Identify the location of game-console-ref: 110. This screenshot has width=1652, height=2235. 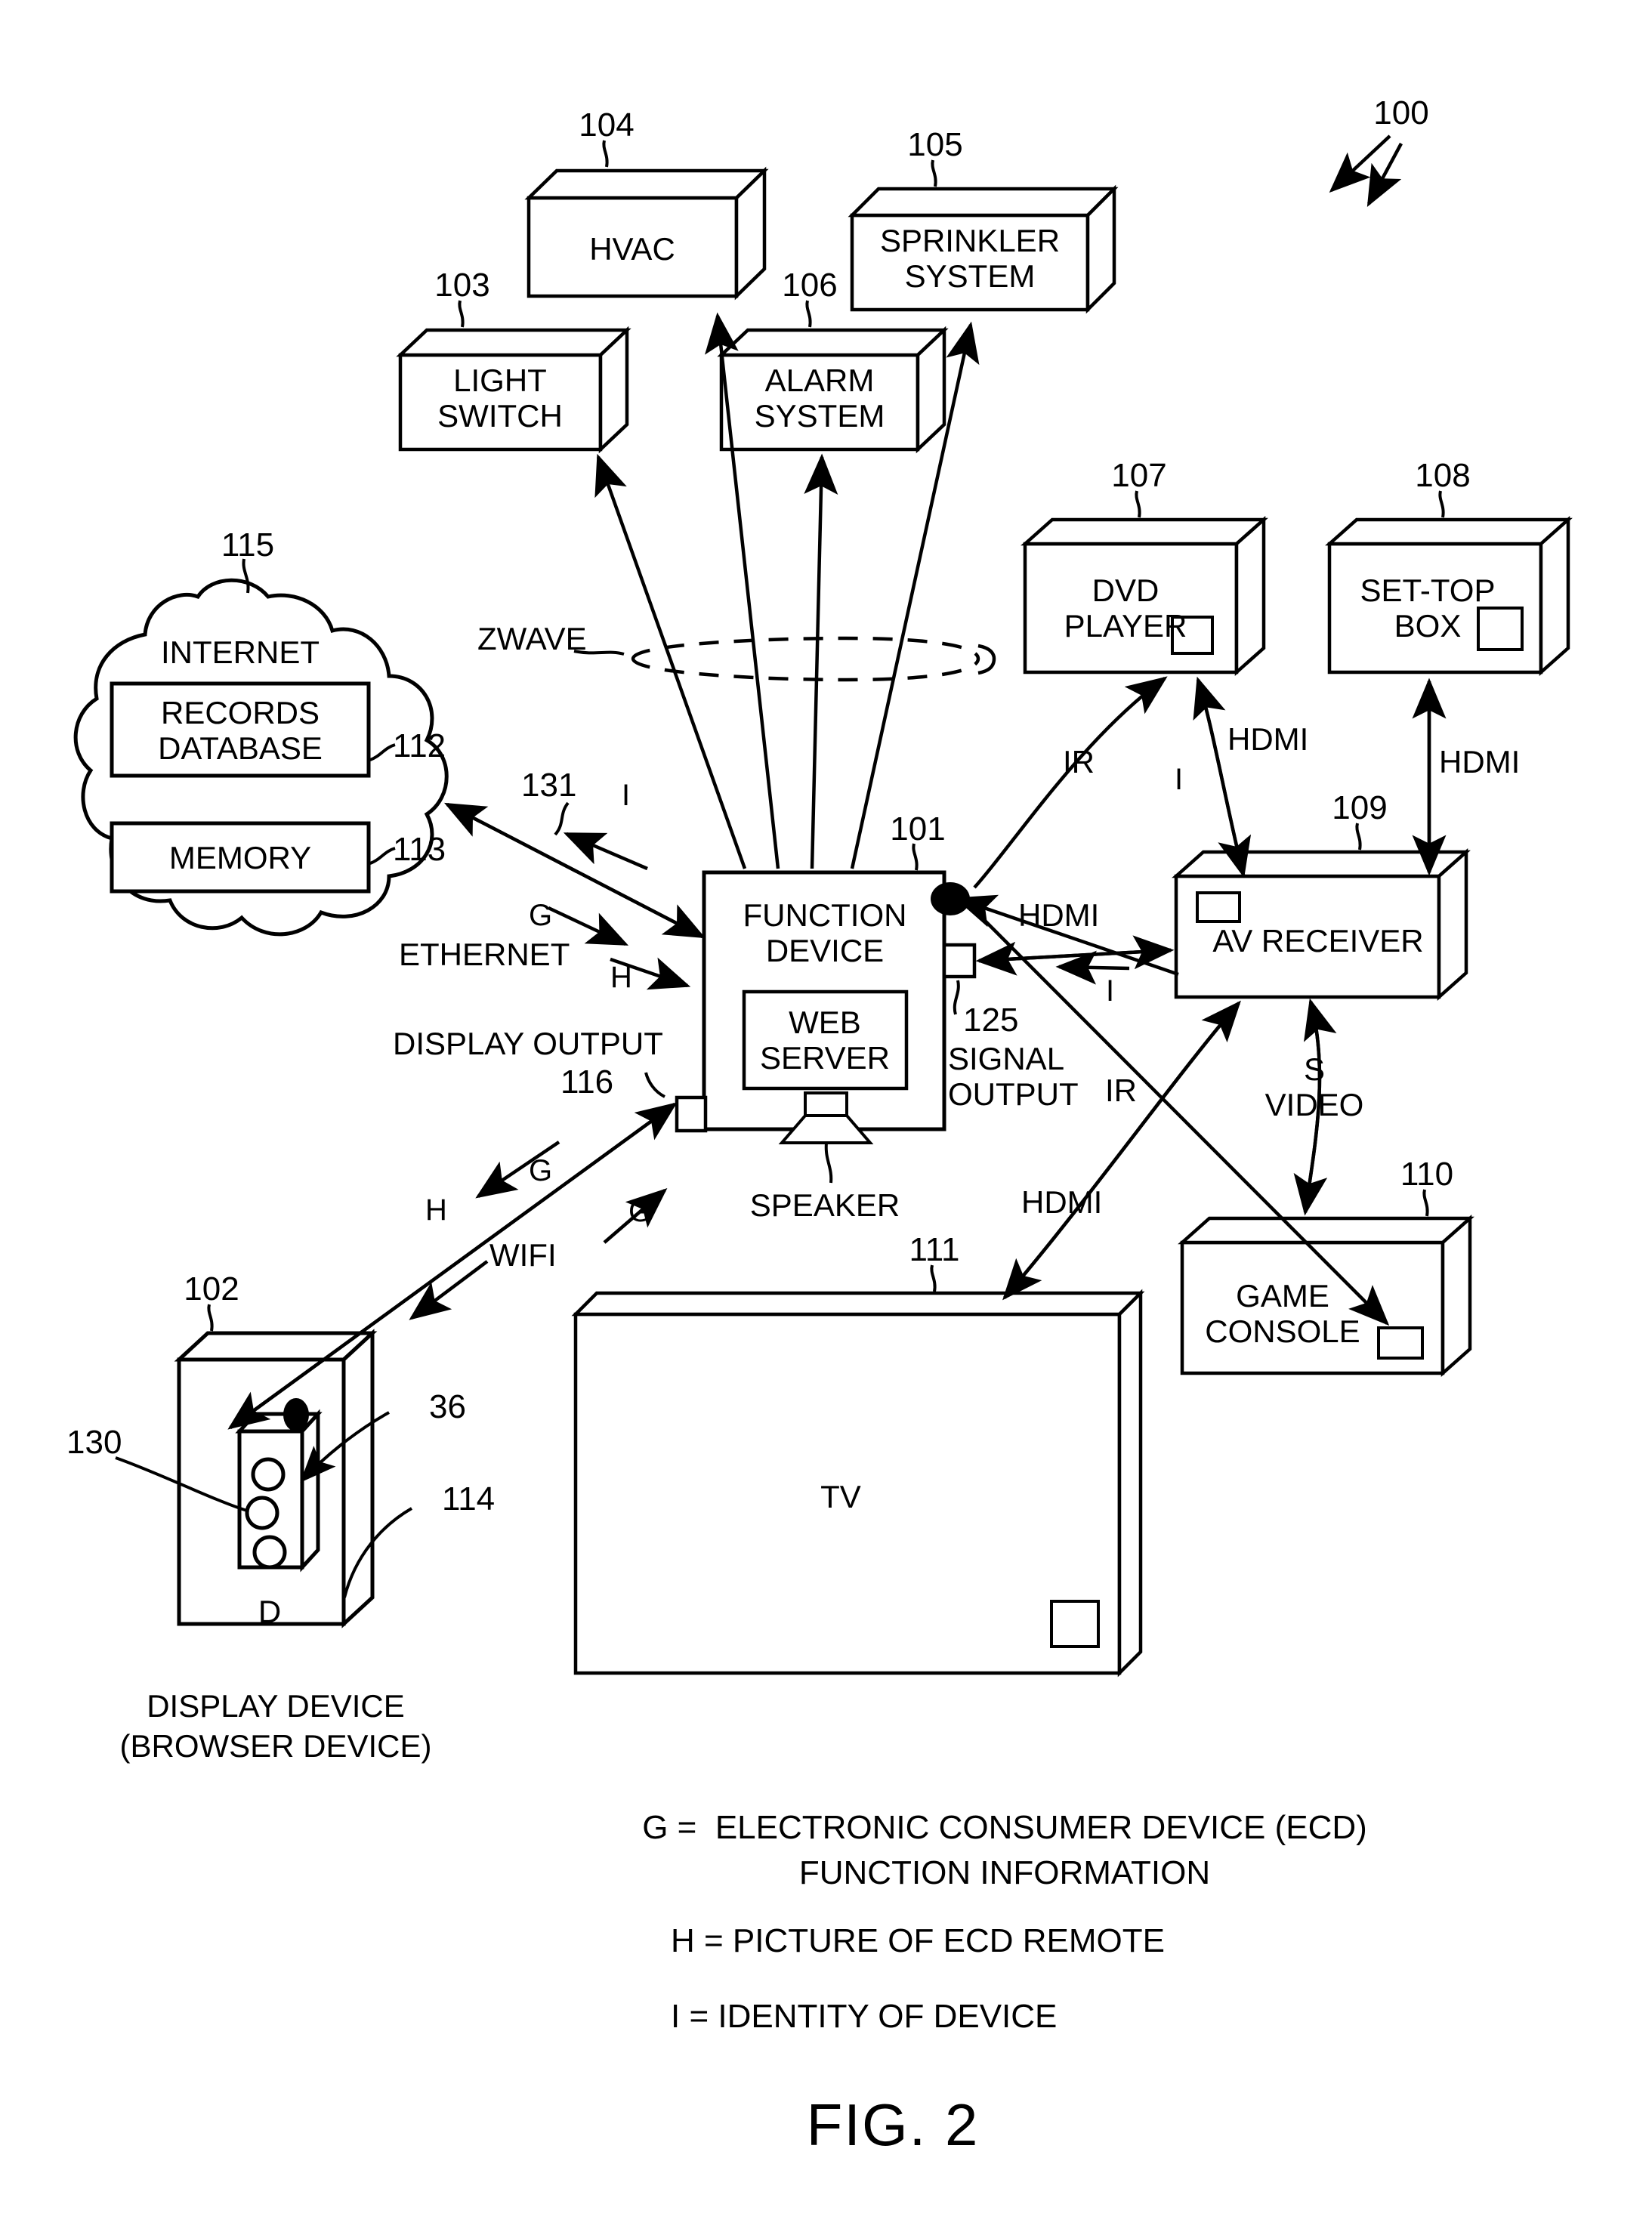
(1427, 1175).